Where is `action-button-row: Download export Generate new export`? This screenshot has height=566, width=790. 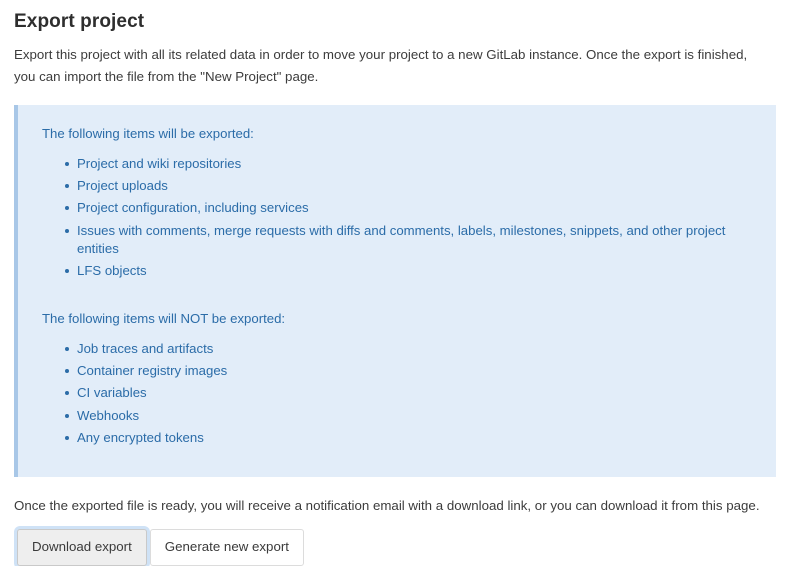 action-button-row: Download export Generate new export is located at coordinates (395, 547).